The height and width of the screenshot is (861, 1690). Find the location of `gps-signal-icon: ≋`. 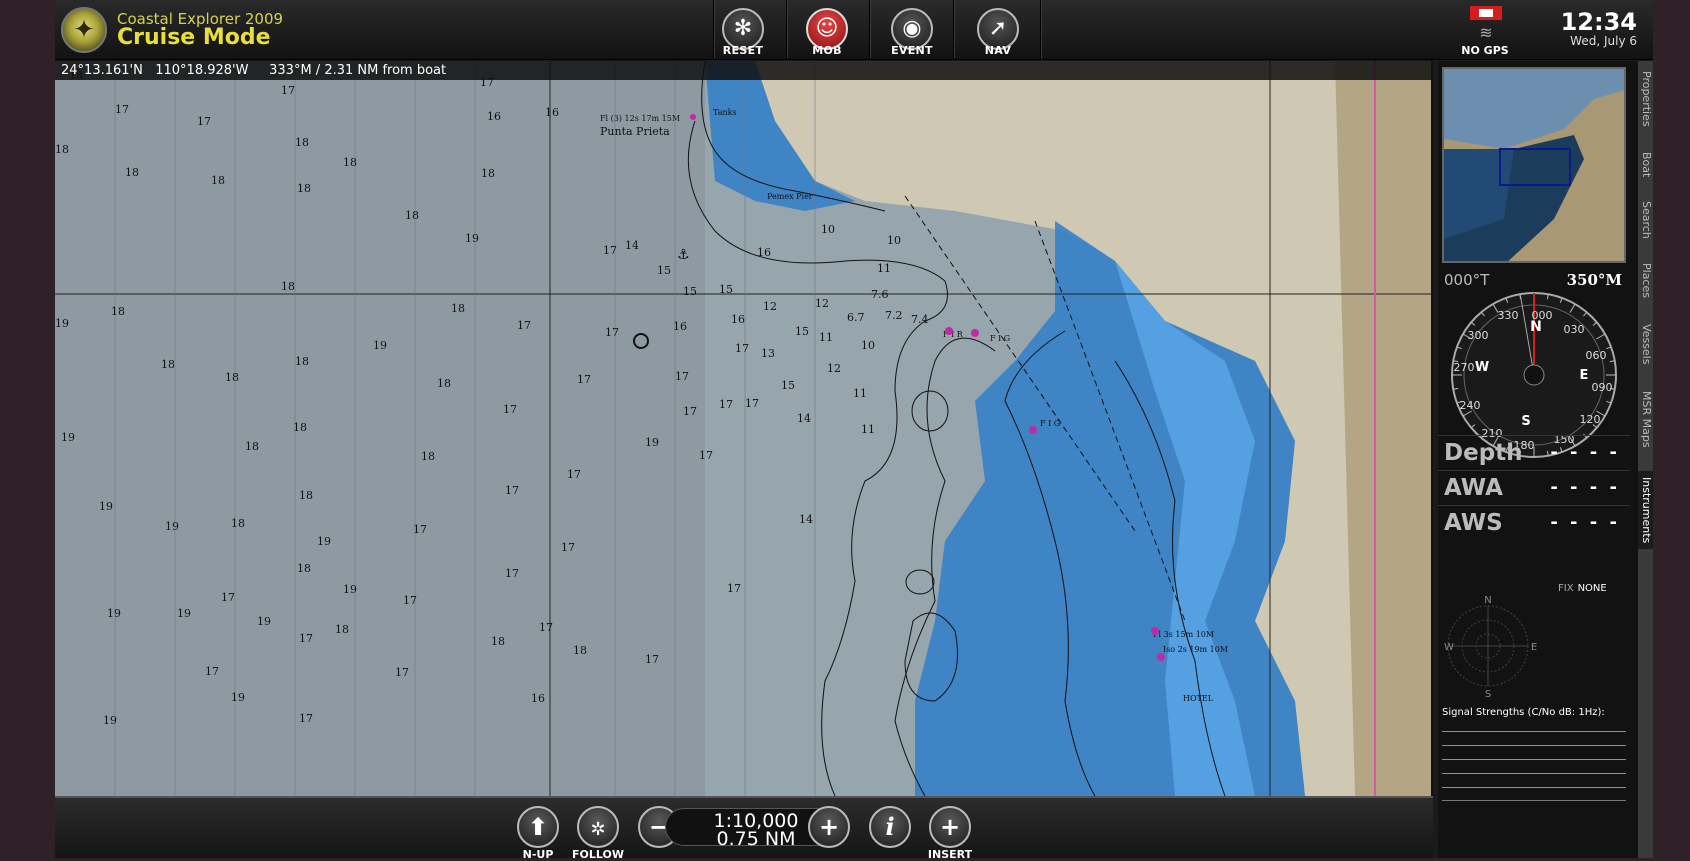

gps-signal-icon: ≋ is located at coordinates (1486, 32).